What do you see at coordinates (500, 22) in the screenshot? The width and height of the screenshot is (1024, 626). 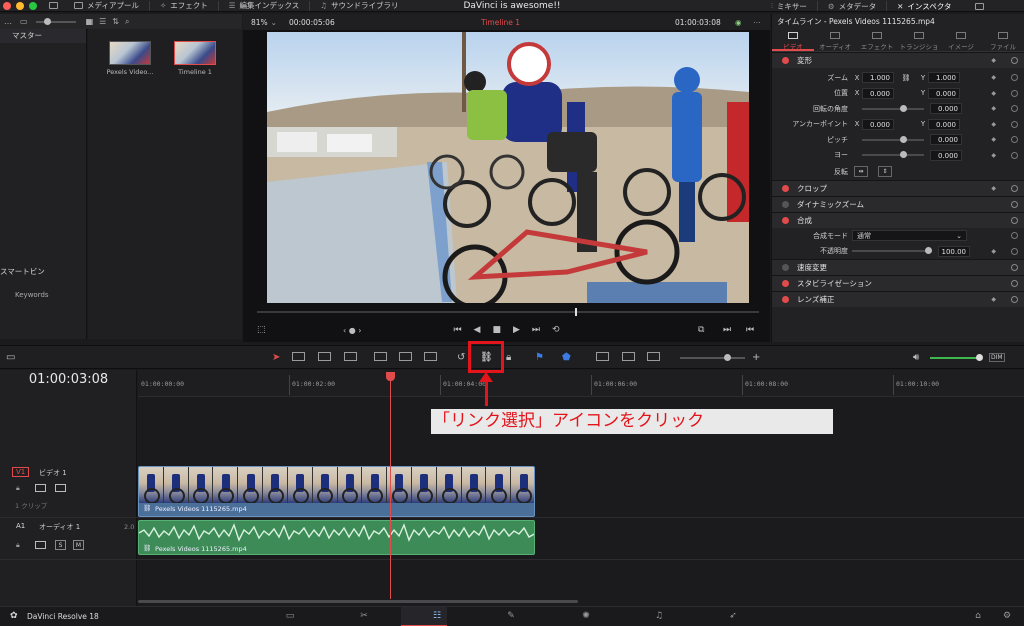 I see `timeline-name: Timeline 1` at bounding box center [500, 22].